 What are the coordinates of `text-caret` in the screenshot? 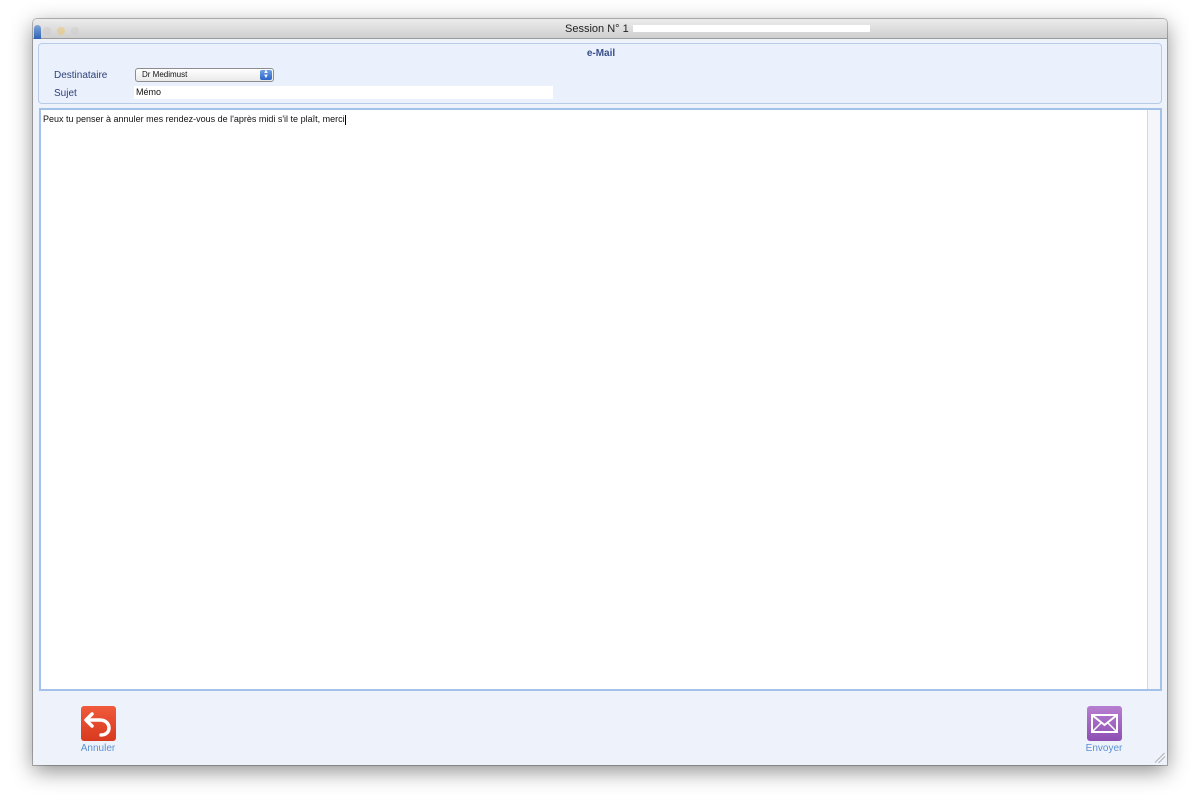 It's located at (345, 119).